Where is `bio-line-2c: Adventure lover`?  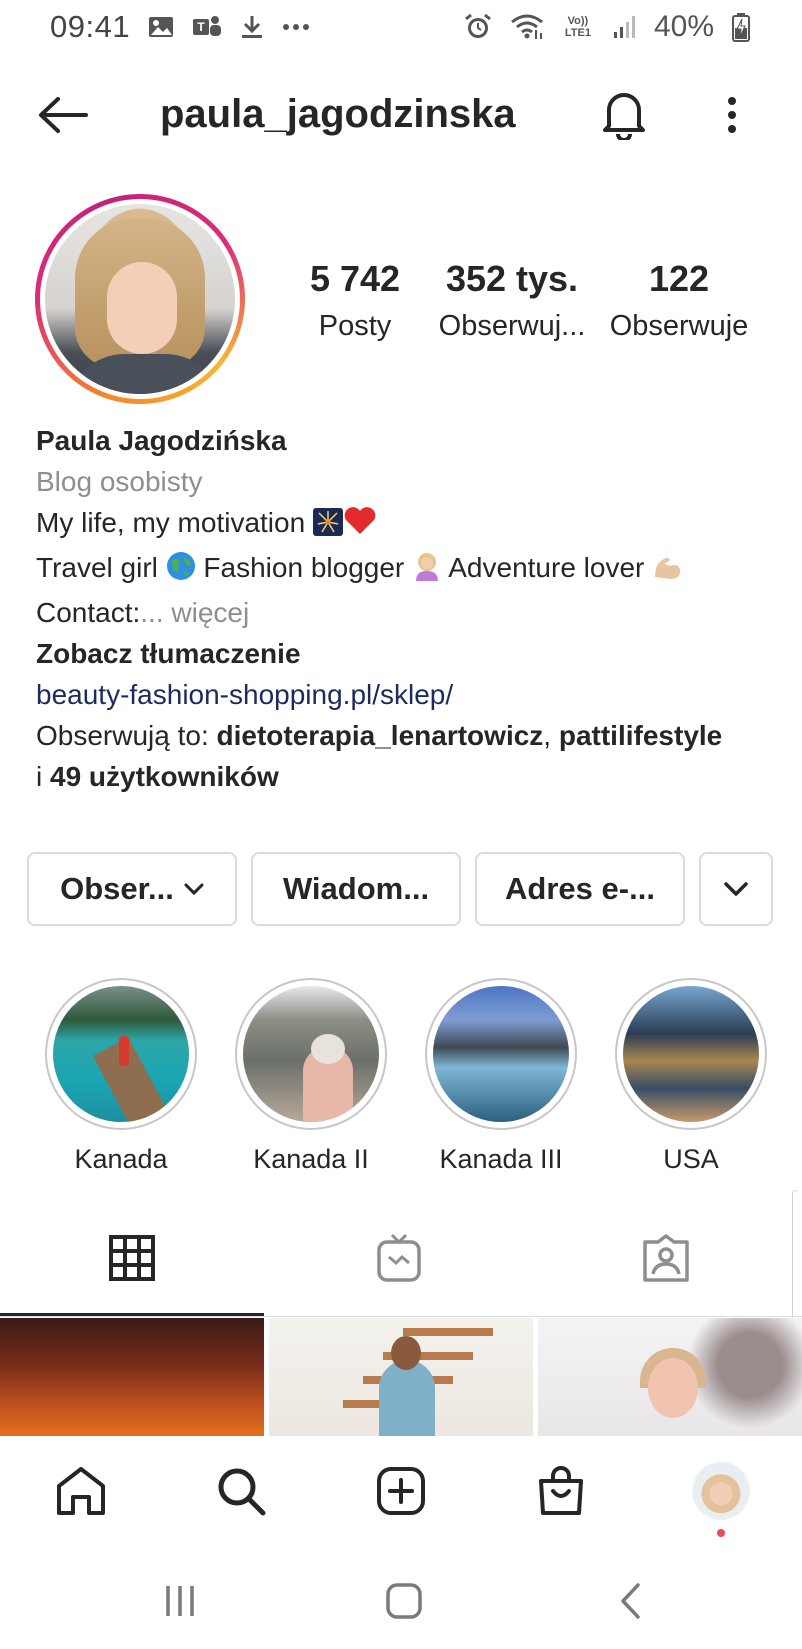 bio-line-2c: Adventure lover is located at coordinates (547, 567).